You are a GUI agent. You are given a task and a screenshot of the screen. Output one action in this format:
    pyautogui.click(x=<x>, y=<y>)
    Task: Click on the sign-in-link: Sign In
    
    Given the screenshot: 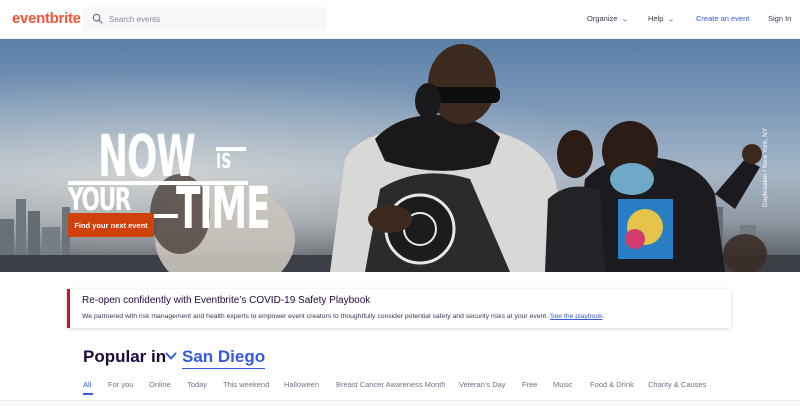 What is the action you would take?
    pyautogui.click(x=779, y=18)
    